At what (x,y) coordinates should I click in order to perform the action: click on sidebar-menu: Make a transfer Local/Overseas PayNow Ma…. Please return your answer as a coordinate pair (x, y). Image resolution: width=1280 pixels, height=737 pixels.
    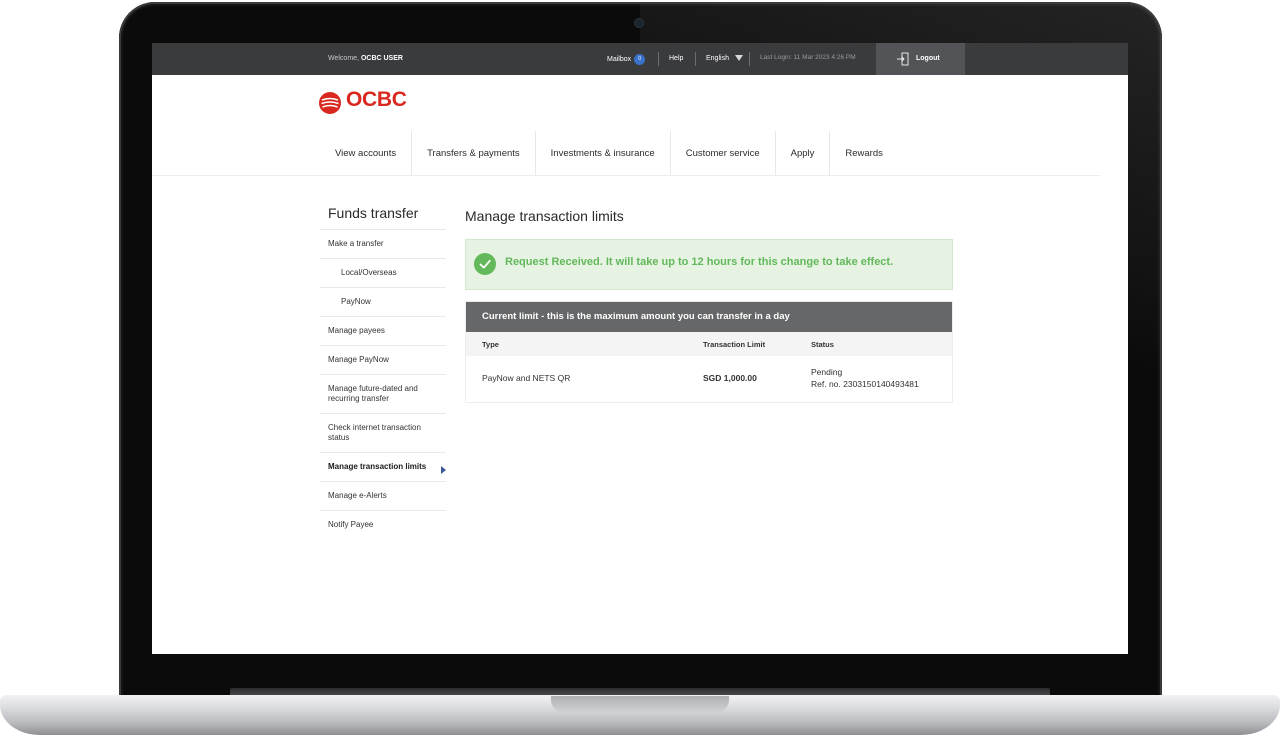
    Looking at the image, I should click on (383, 384).